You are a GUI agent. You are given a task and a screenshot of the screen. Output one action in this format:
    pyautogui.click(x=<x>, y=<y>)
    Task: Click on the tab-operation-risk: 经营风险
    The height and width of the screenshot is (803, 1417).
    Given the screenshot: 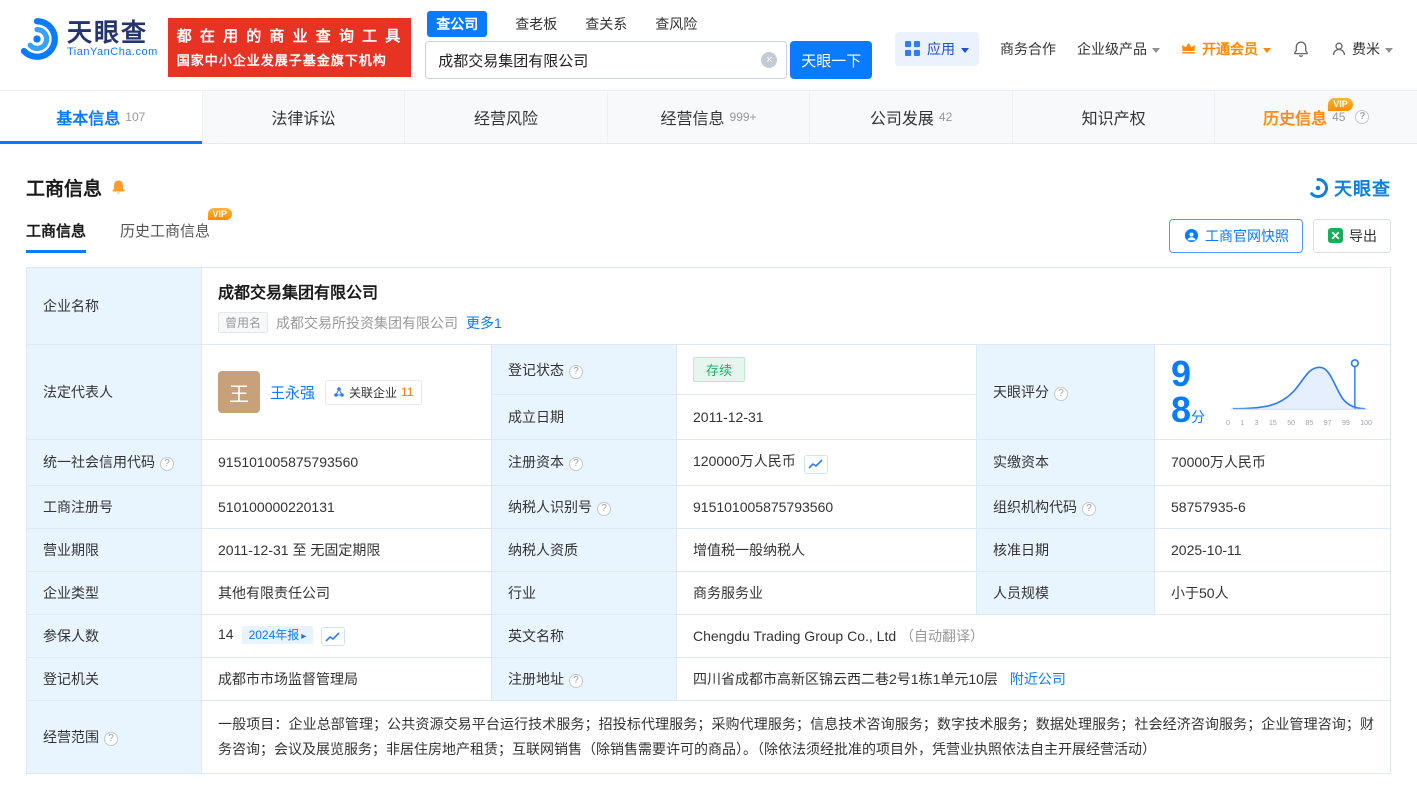 What is the action you would take?
    pyautogui.click(x=506, y=117)
    